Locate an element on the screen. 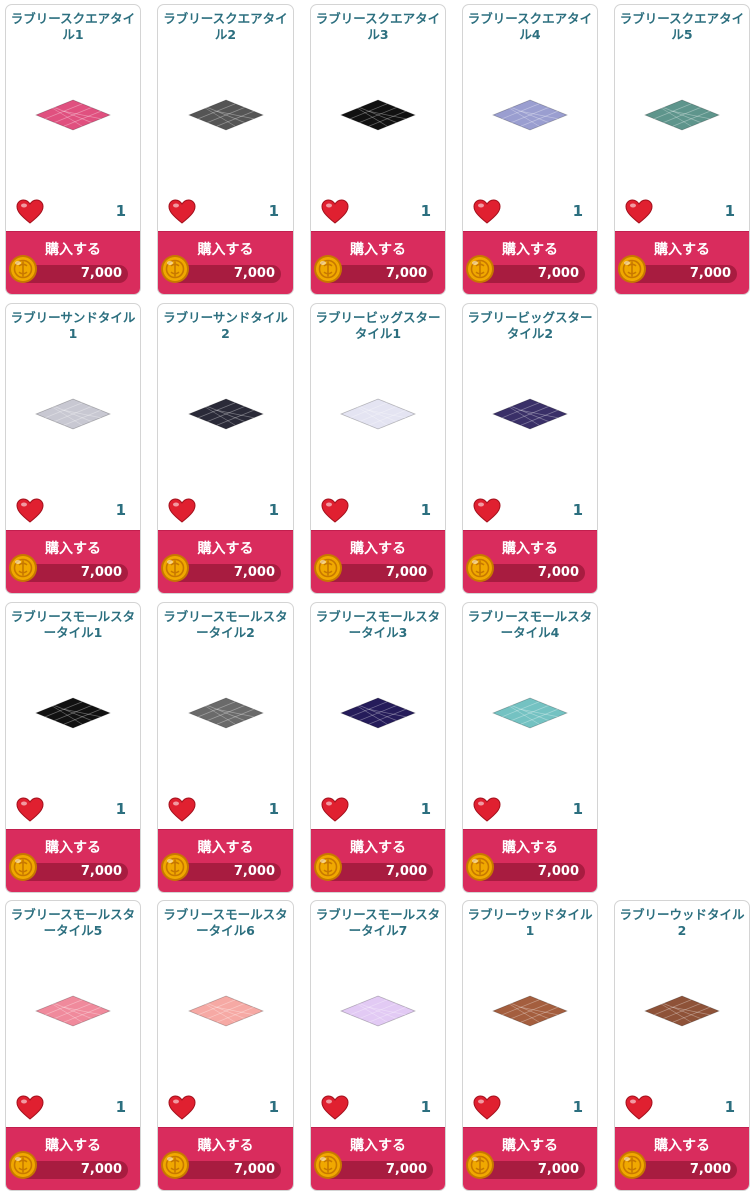  item-card: ラブリースクエアタイル4 1 購入する 7,000 is located at coordinates (530, 149).